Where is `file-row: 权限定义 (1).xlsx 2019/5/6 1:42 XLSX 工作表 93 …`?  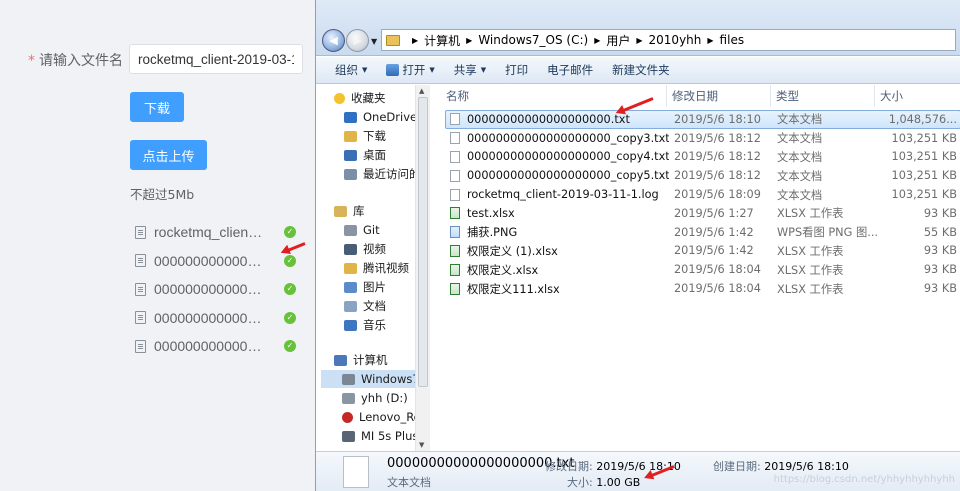 file-row: 权限定义 (1).xlsx 2019/5/6 1:42 XLSX 工作表 93 … is located at coordinates (702, 251).